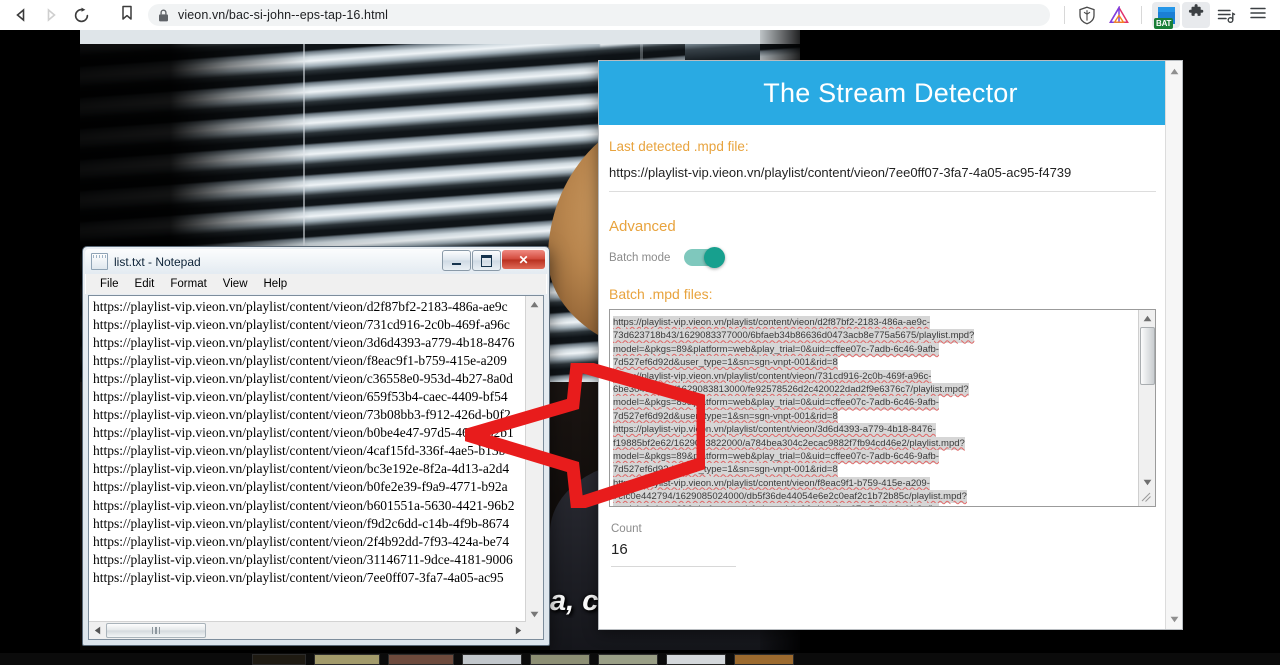 Image resolution: width=1280 pixels, height=665 pixels. Describe the element at coordinates (1174, 71) in the screenshot. I see `popup-scroll-up-button` at that location.